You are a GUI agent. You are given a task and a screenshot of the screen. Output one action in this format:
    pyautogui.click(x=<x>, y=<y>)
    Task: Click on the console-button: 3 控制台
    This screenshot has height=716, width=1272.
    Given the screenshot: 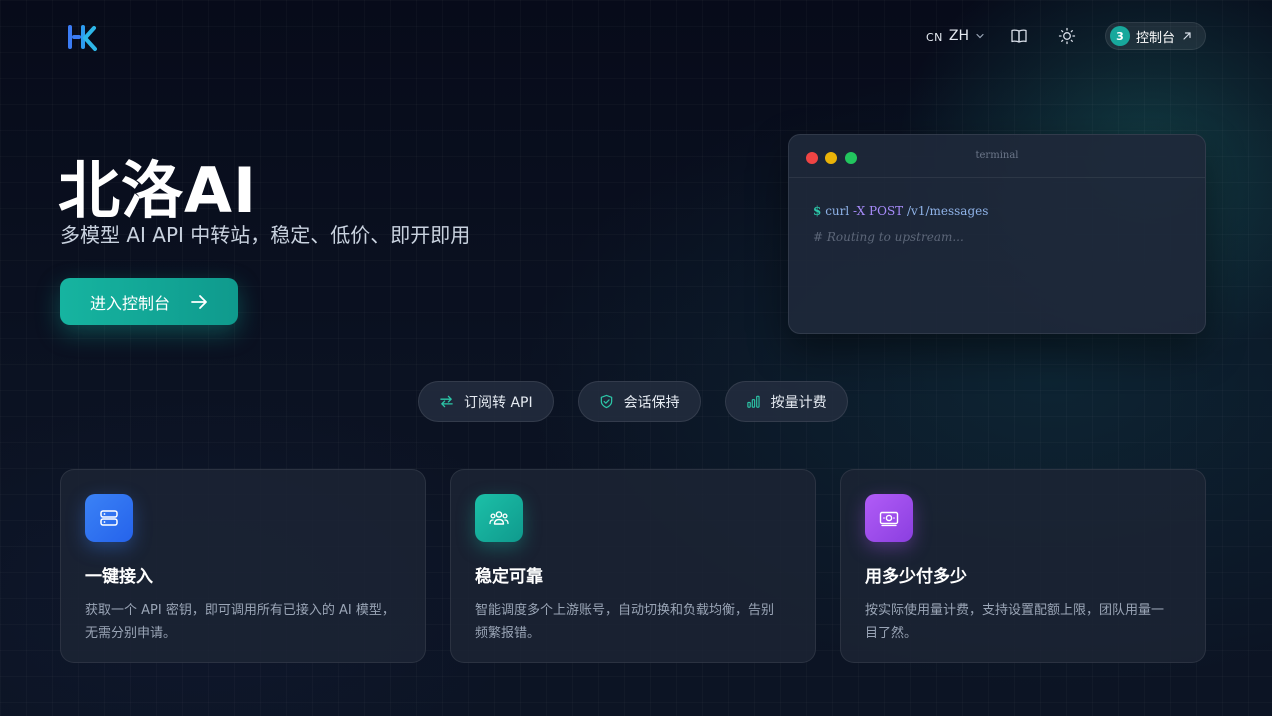 What is the action you would take?
    pyautogui.click(x=1155, y=36)
    